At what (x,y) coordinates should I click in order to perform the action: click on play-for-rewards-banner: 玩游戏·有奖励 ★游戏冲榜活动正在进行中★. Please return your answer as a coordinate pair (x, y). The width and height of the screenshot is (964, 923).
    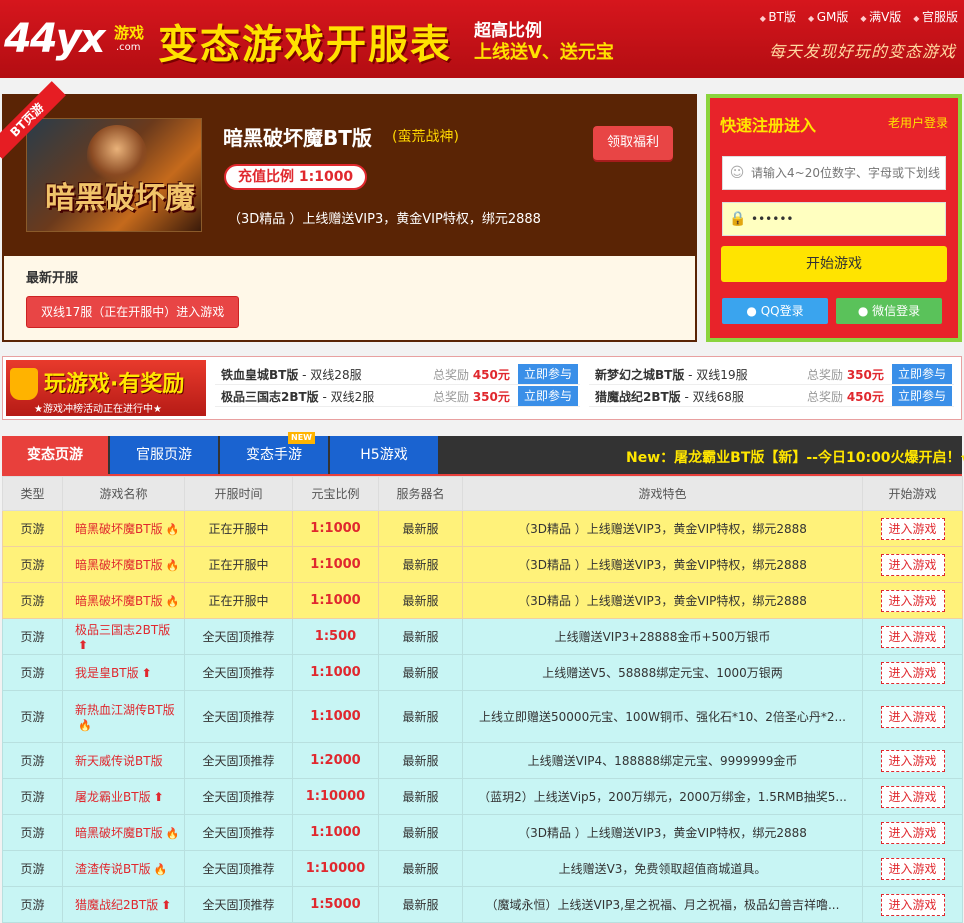
    Looking at the image, I should click on (106, 388).